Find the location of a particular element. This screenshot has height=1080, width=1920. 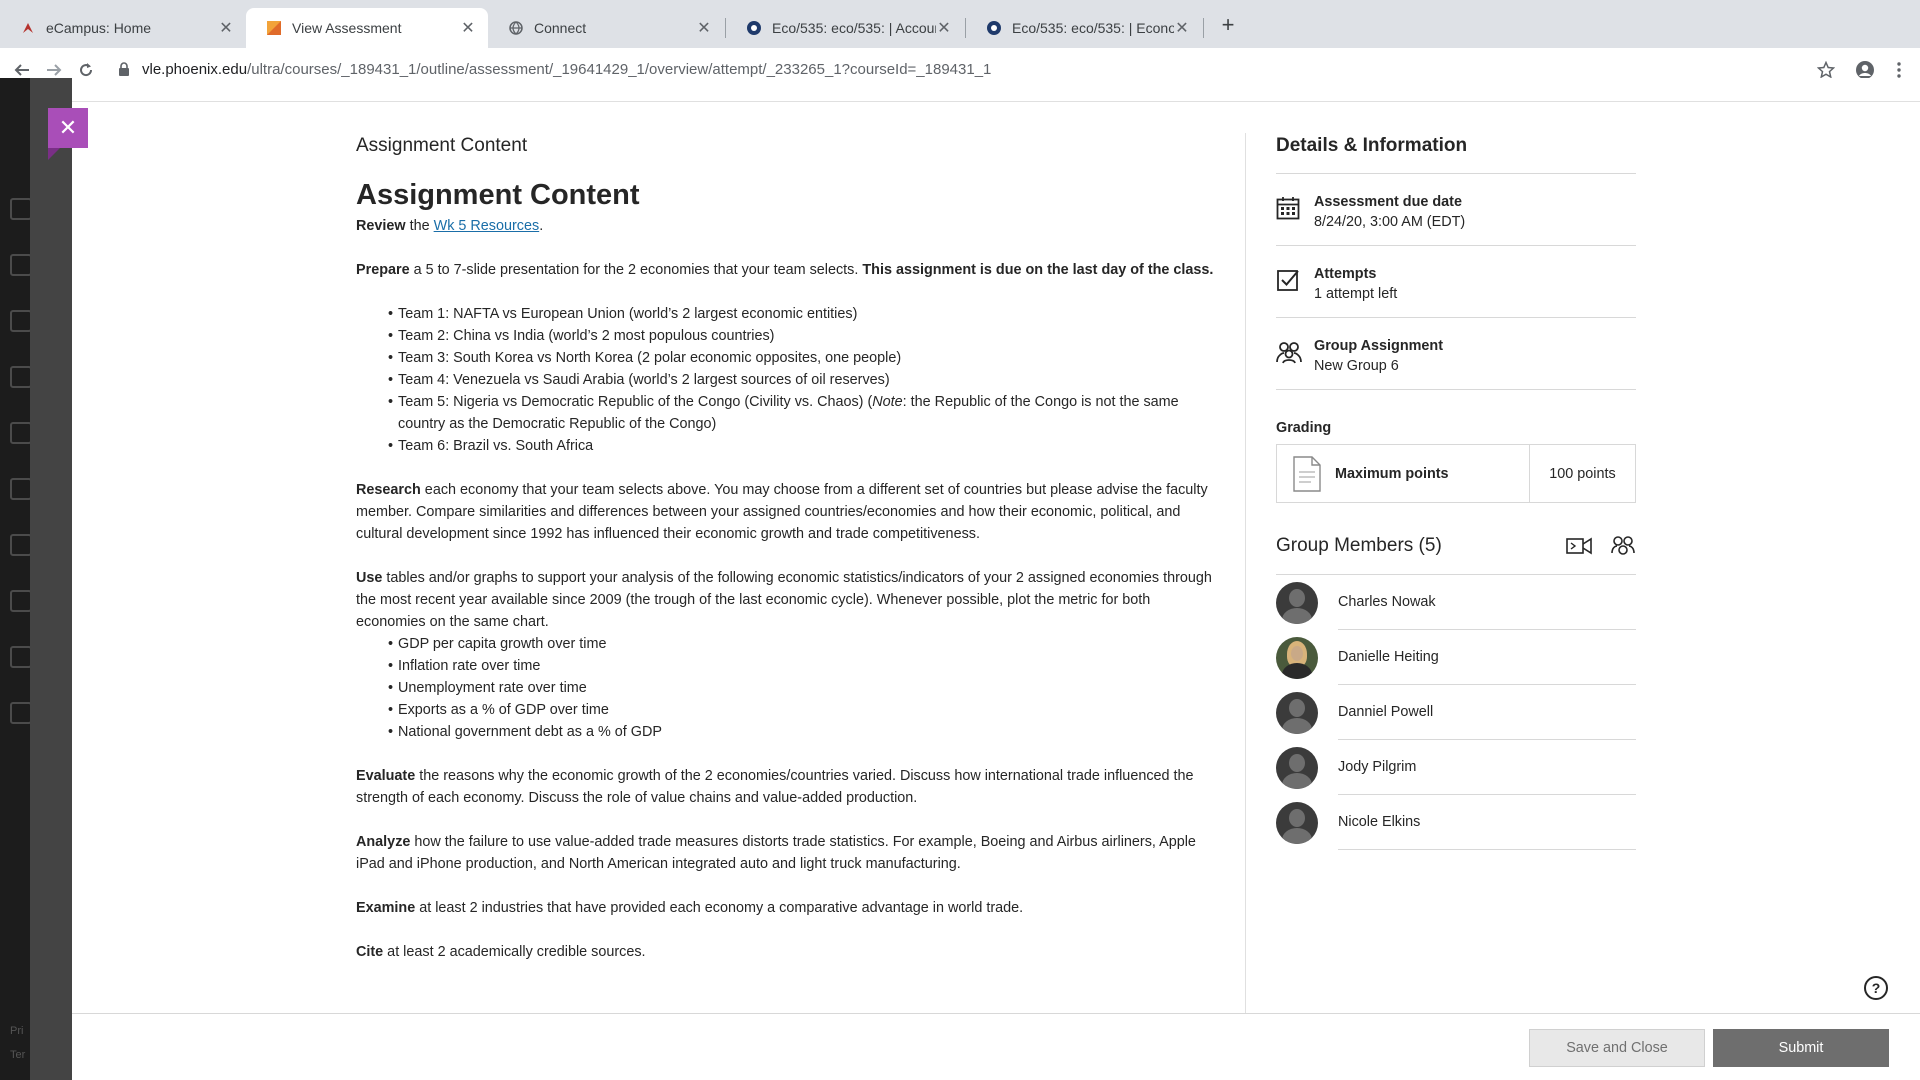

footer-terms: Ter is located at coordinates (17, 1055).